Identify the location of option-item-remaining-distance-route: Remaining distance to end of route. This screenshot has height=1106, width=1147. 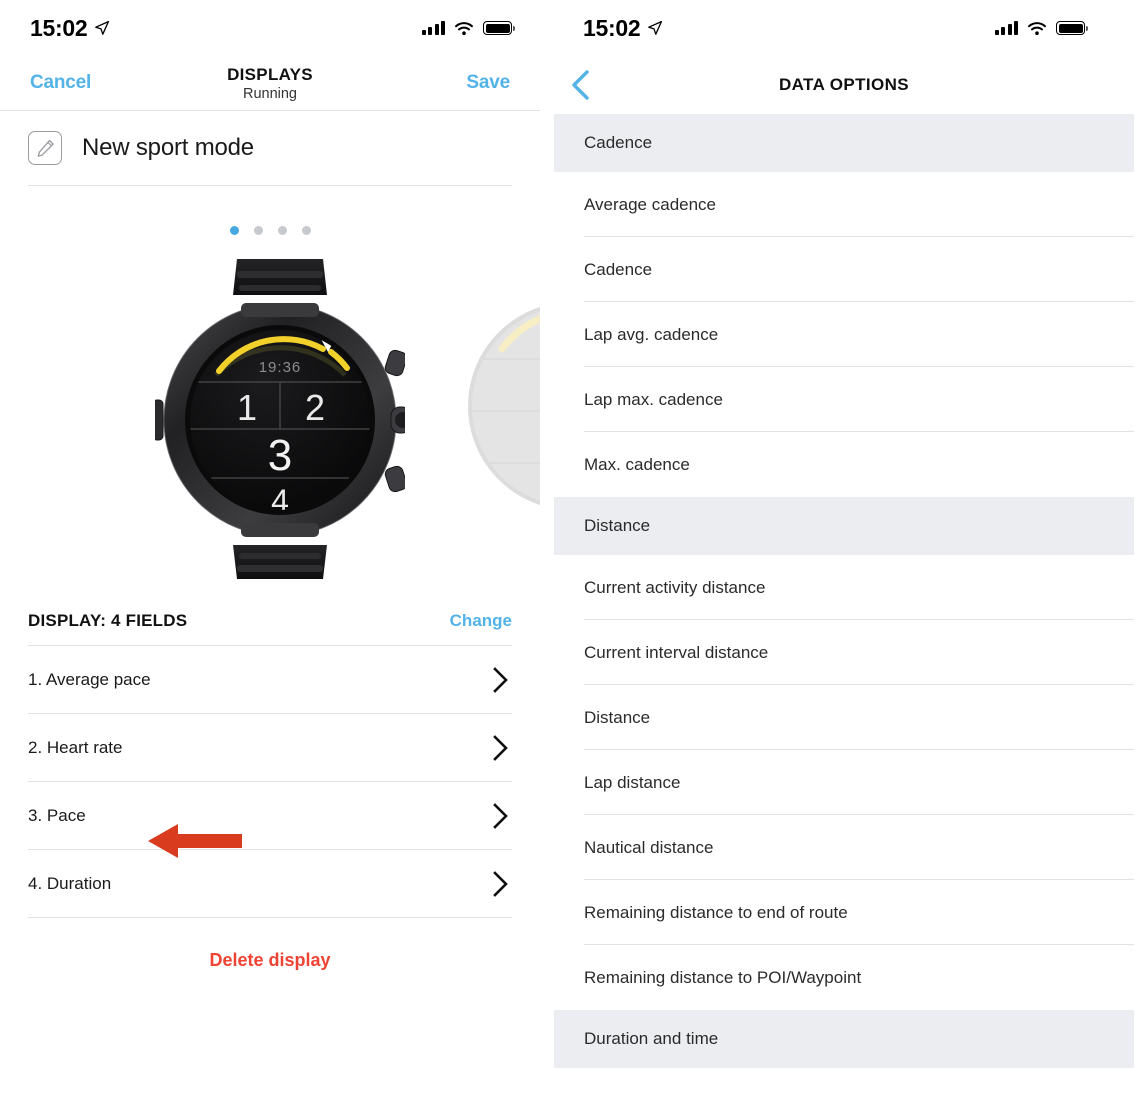
(844, 912).